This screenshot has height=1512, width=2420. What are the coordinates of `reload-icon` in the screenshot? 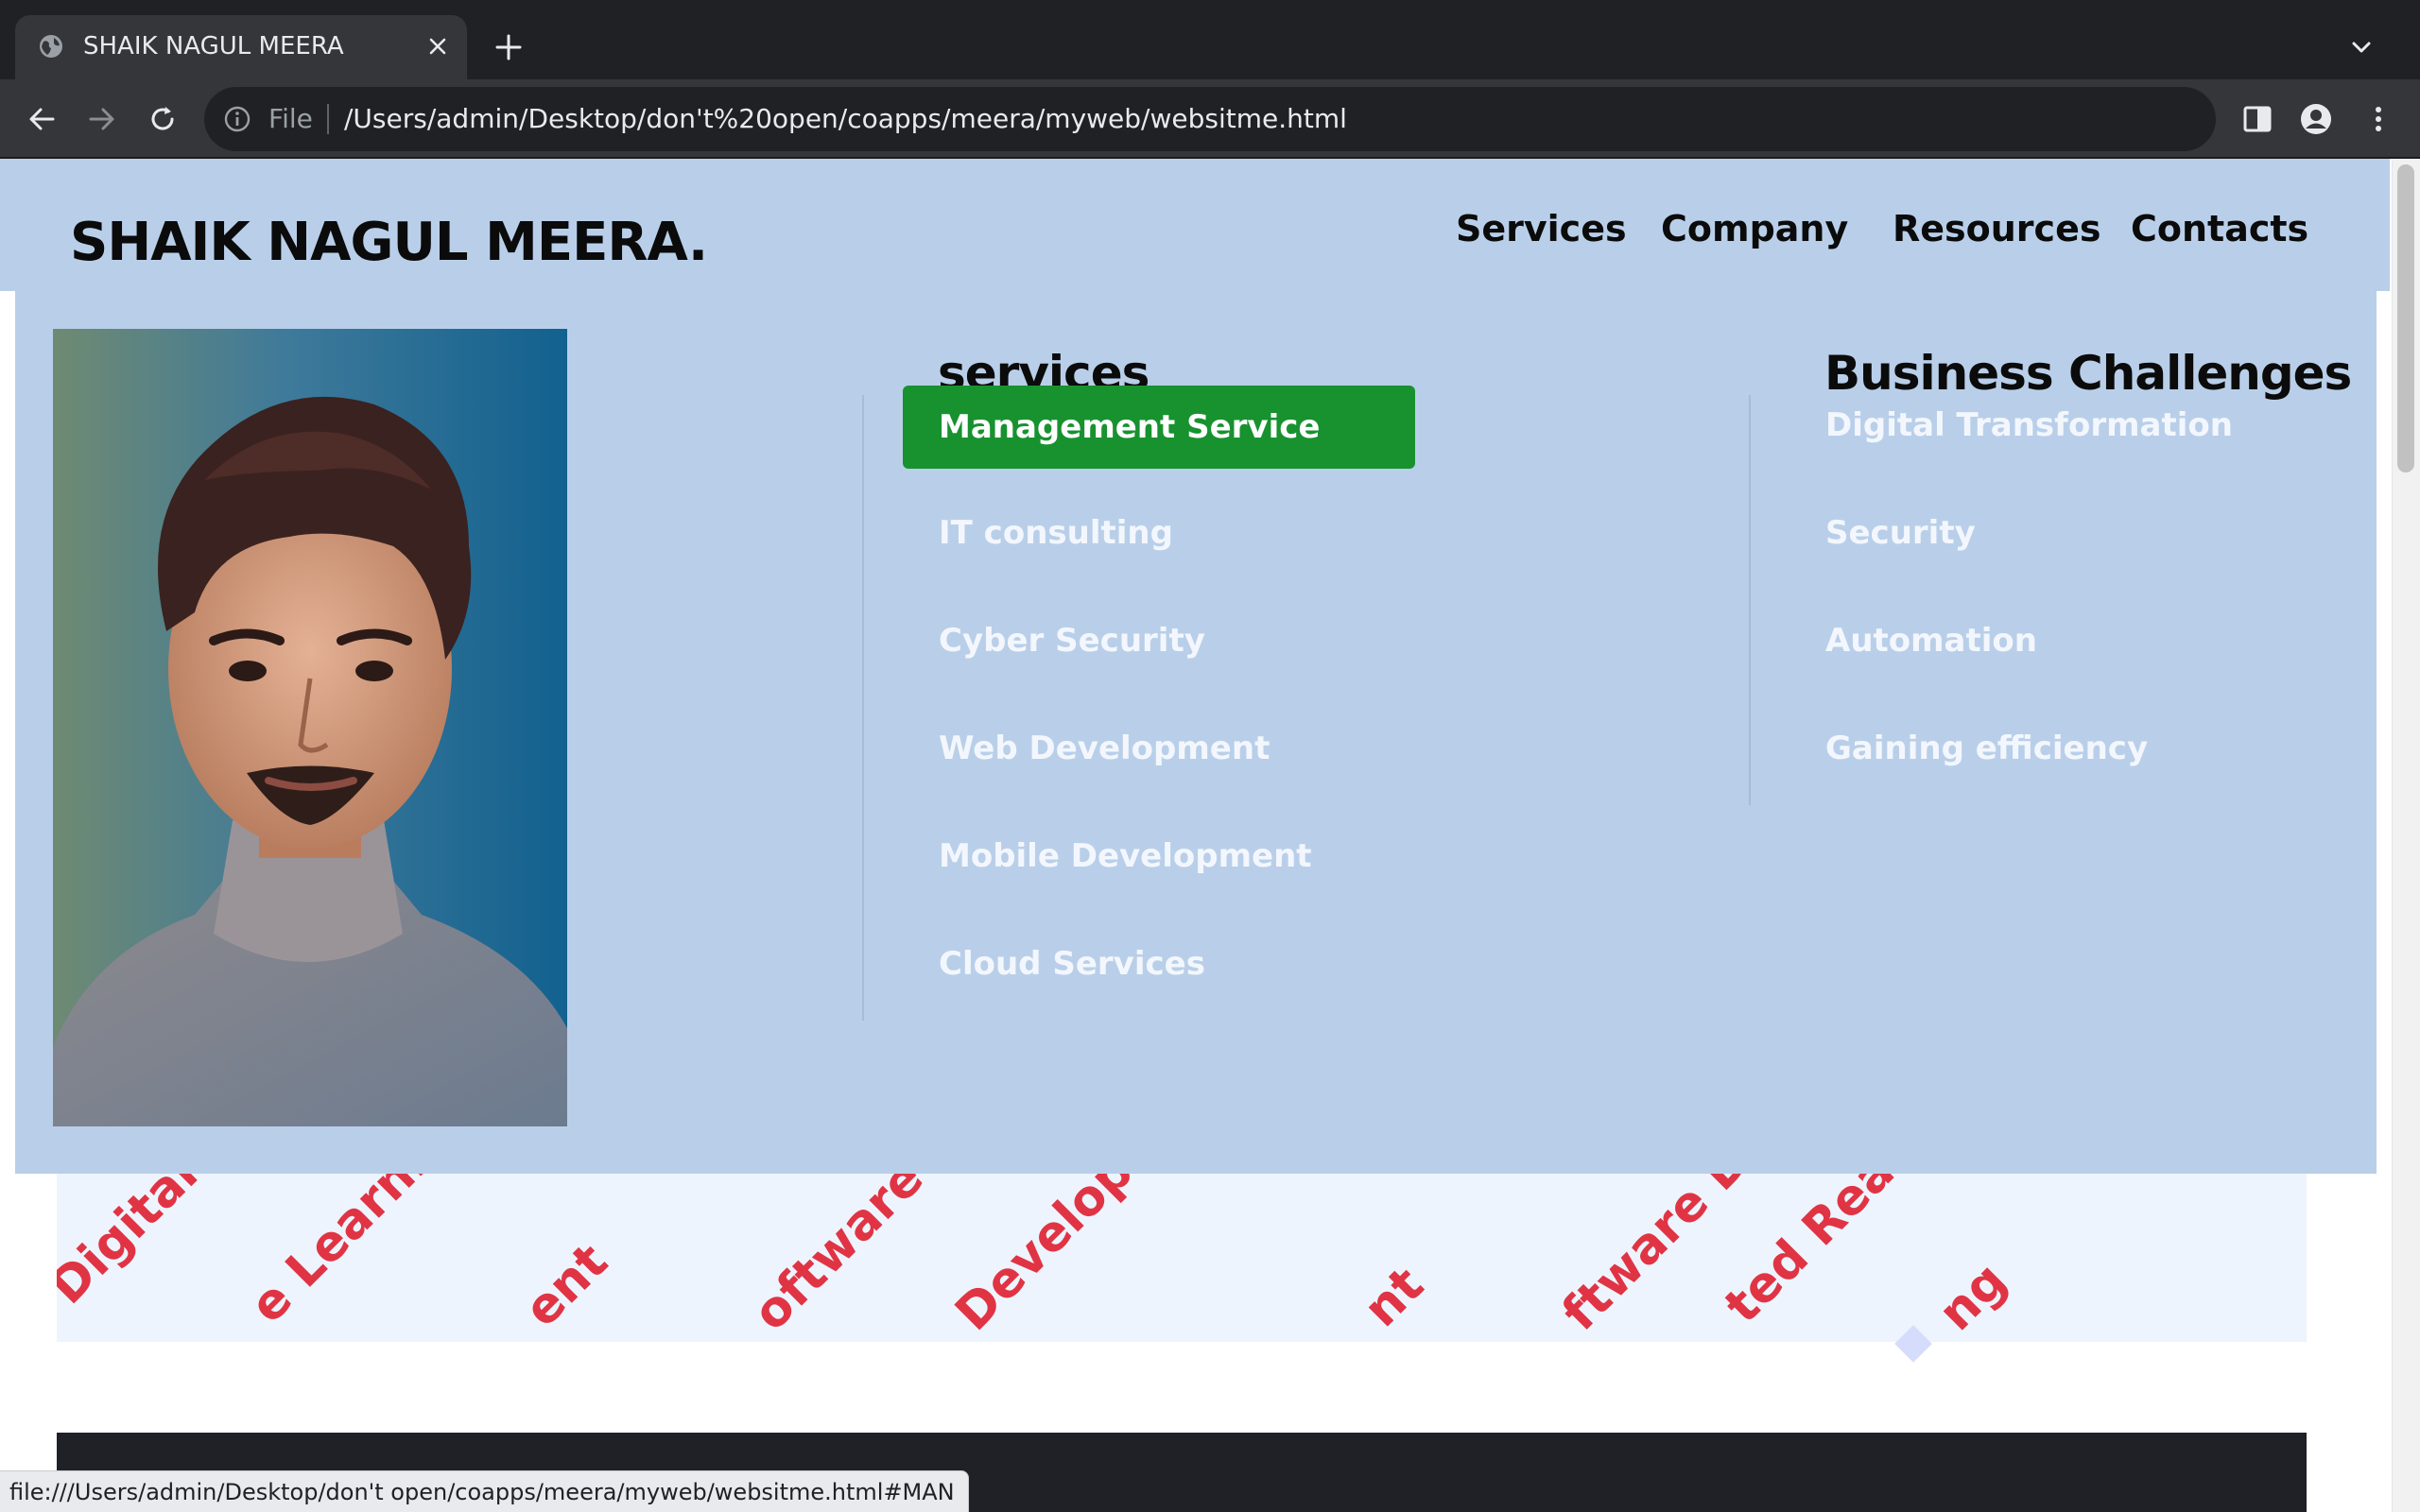 It's located at (163, 119).